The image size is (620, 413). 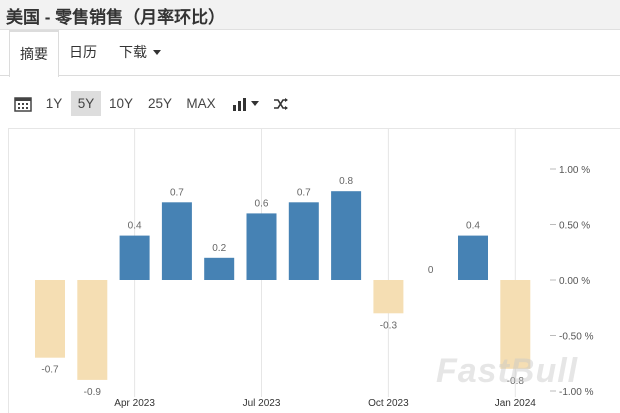 I want to click on data-label: 0.6, so click(x=262, y=203).